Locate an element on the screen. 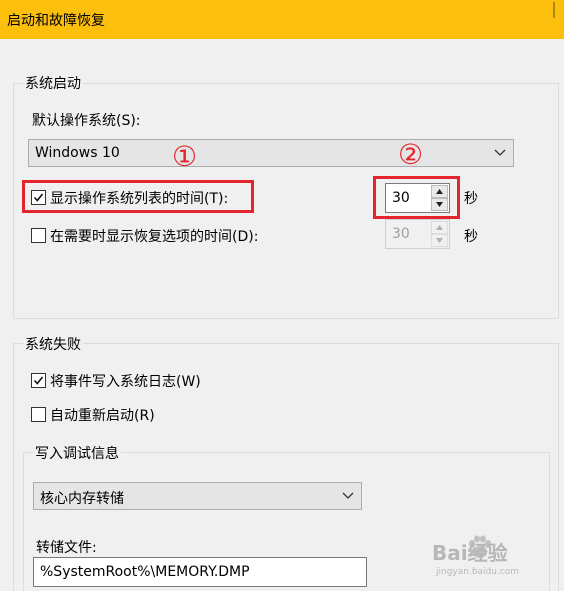 The height and width of the screenshot is (591, 564). show-recovery-time-value: 30 is located at coordinates (401, 234).